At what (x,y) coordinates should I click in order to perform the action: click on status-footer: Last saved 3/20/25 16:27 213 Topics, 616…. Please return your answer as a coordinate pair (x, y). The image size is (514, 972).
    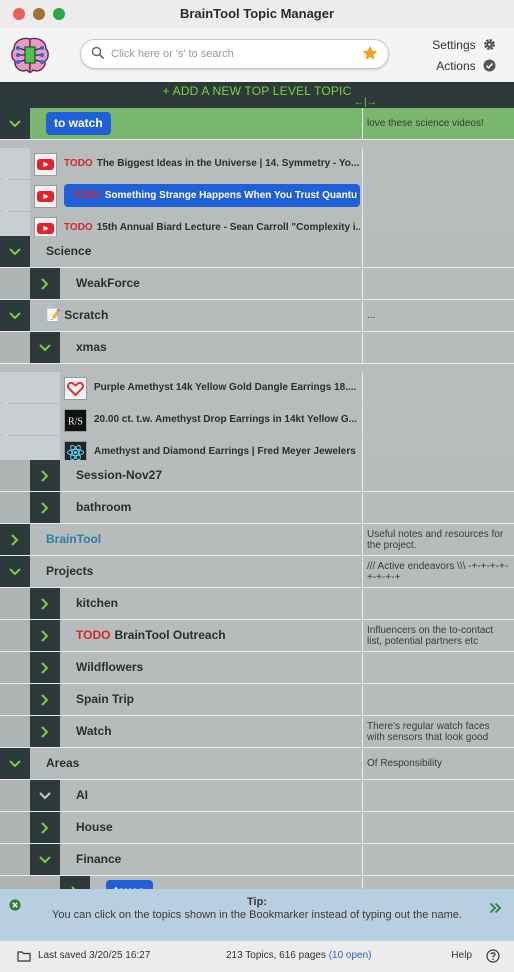
    Looking at the image, I should click on (257, 956).